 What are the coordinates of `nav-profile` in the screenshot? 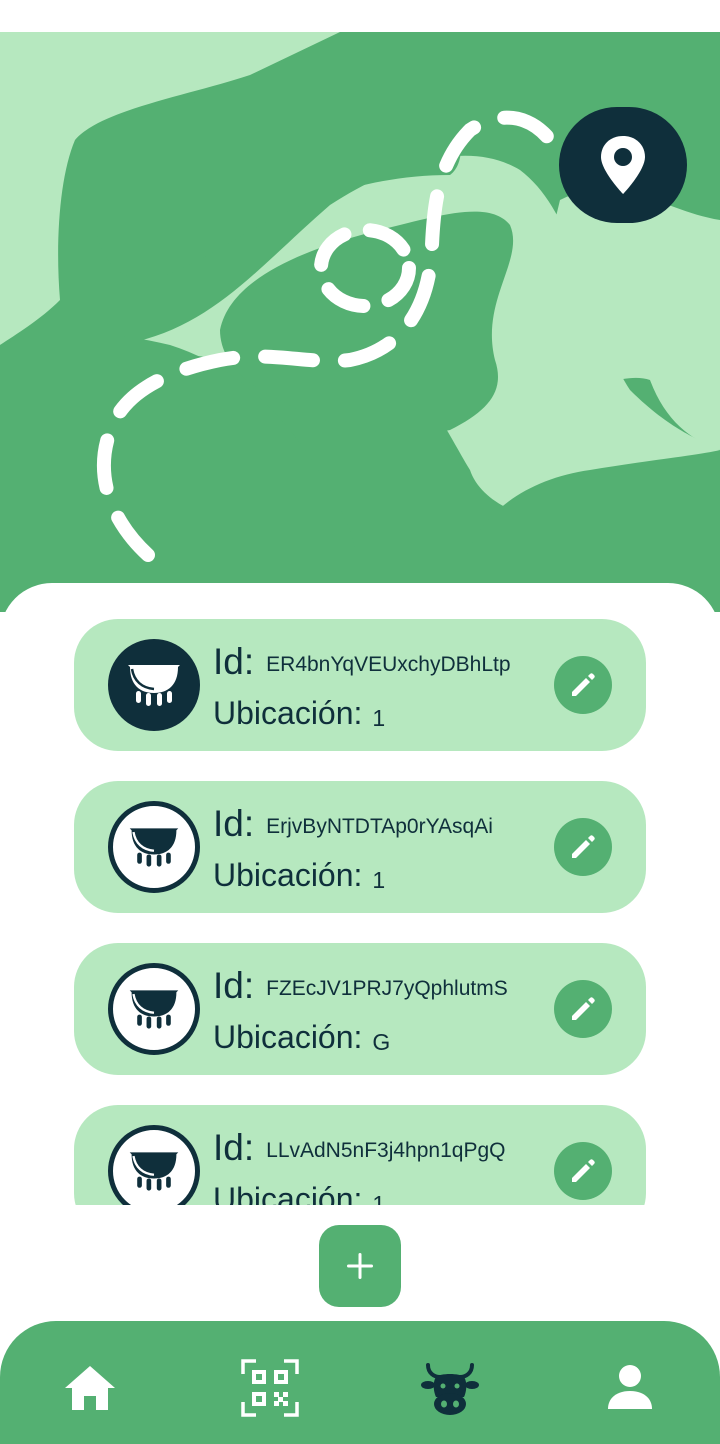 It's located at (630, 1388).